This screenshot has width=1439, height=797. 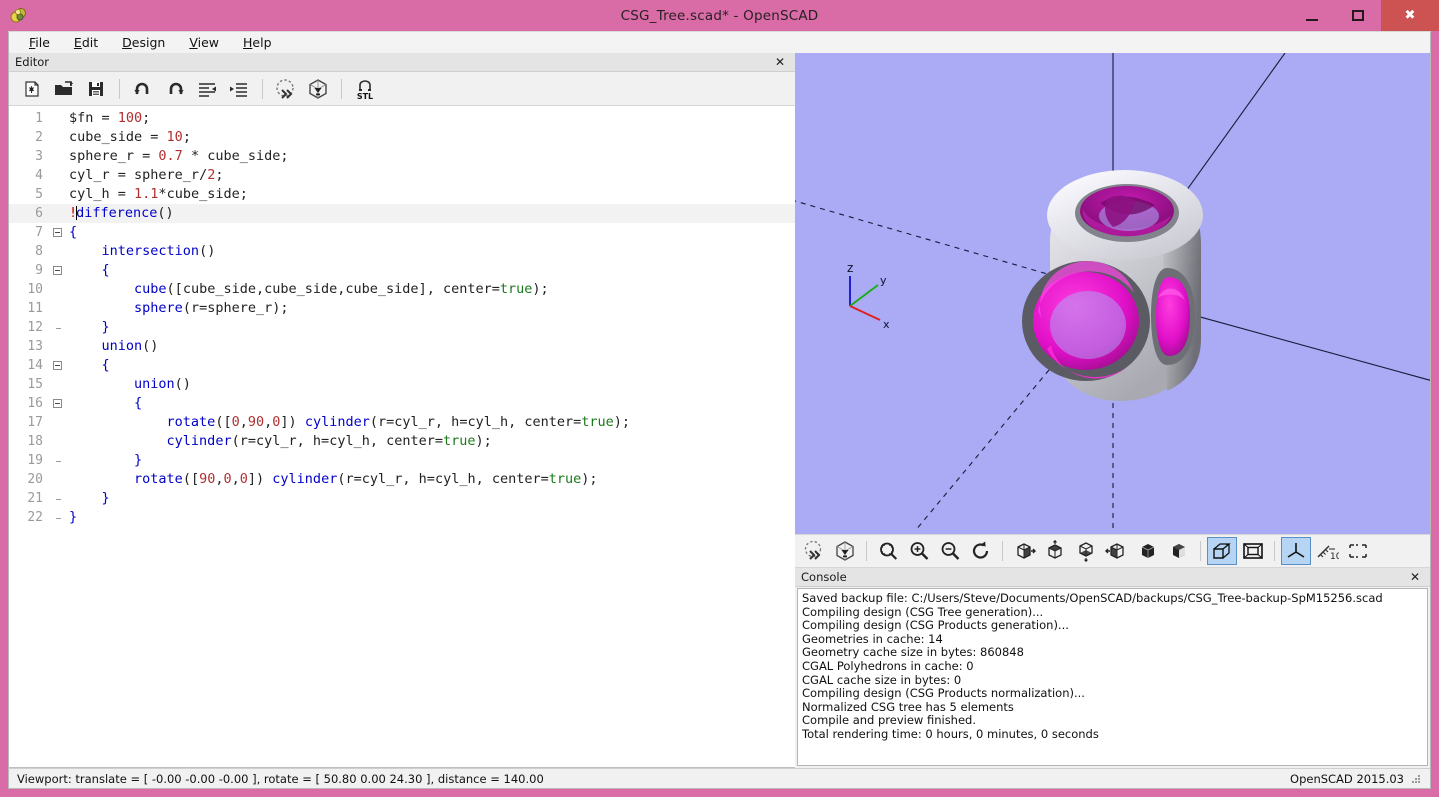 What do you see at coordinates (365, 89) in the screenshot?
I see `export-stl-button: STL` at bounding box center [365, 89].